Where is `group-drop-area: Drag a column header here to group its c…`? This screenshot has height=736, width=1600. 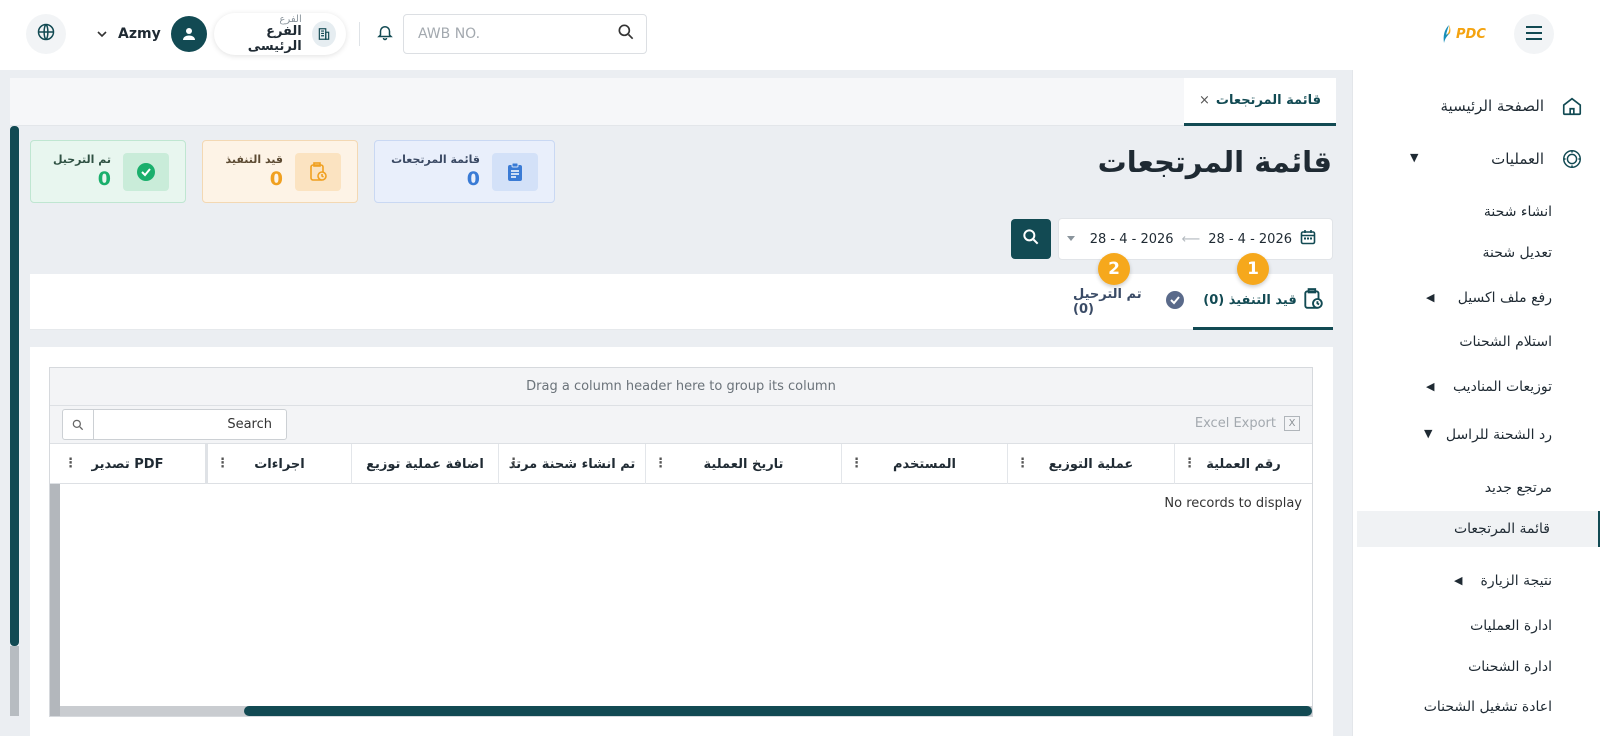 group-drop-area: Drag a column header here to group its c… is located at coordinates (681, 387).